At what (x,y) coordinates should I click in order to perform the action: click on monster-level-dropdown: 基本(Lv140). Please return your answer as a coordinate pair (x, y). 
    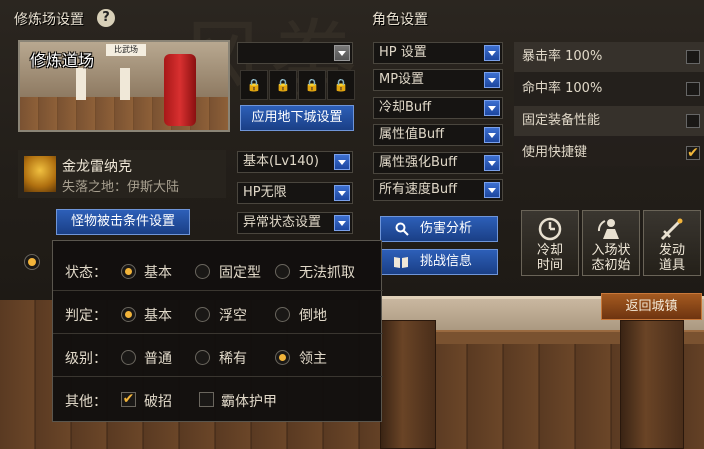
    Looking at the image, I should click on (295, 162).